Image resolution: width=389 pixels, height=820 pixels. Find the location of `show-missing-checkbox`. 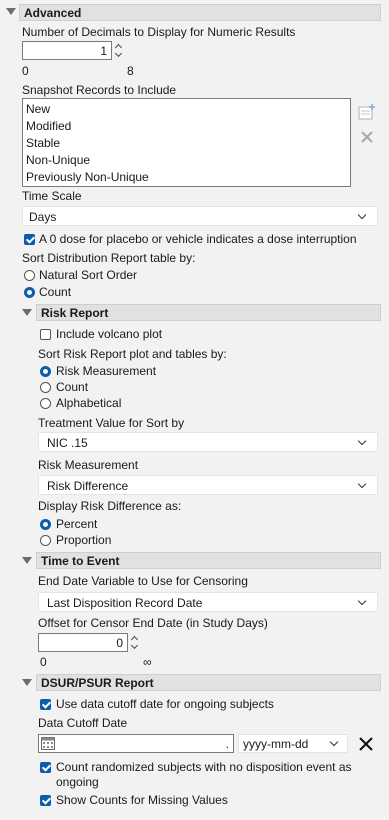

show-missing-checkbox is located at coordinates (45, 800).